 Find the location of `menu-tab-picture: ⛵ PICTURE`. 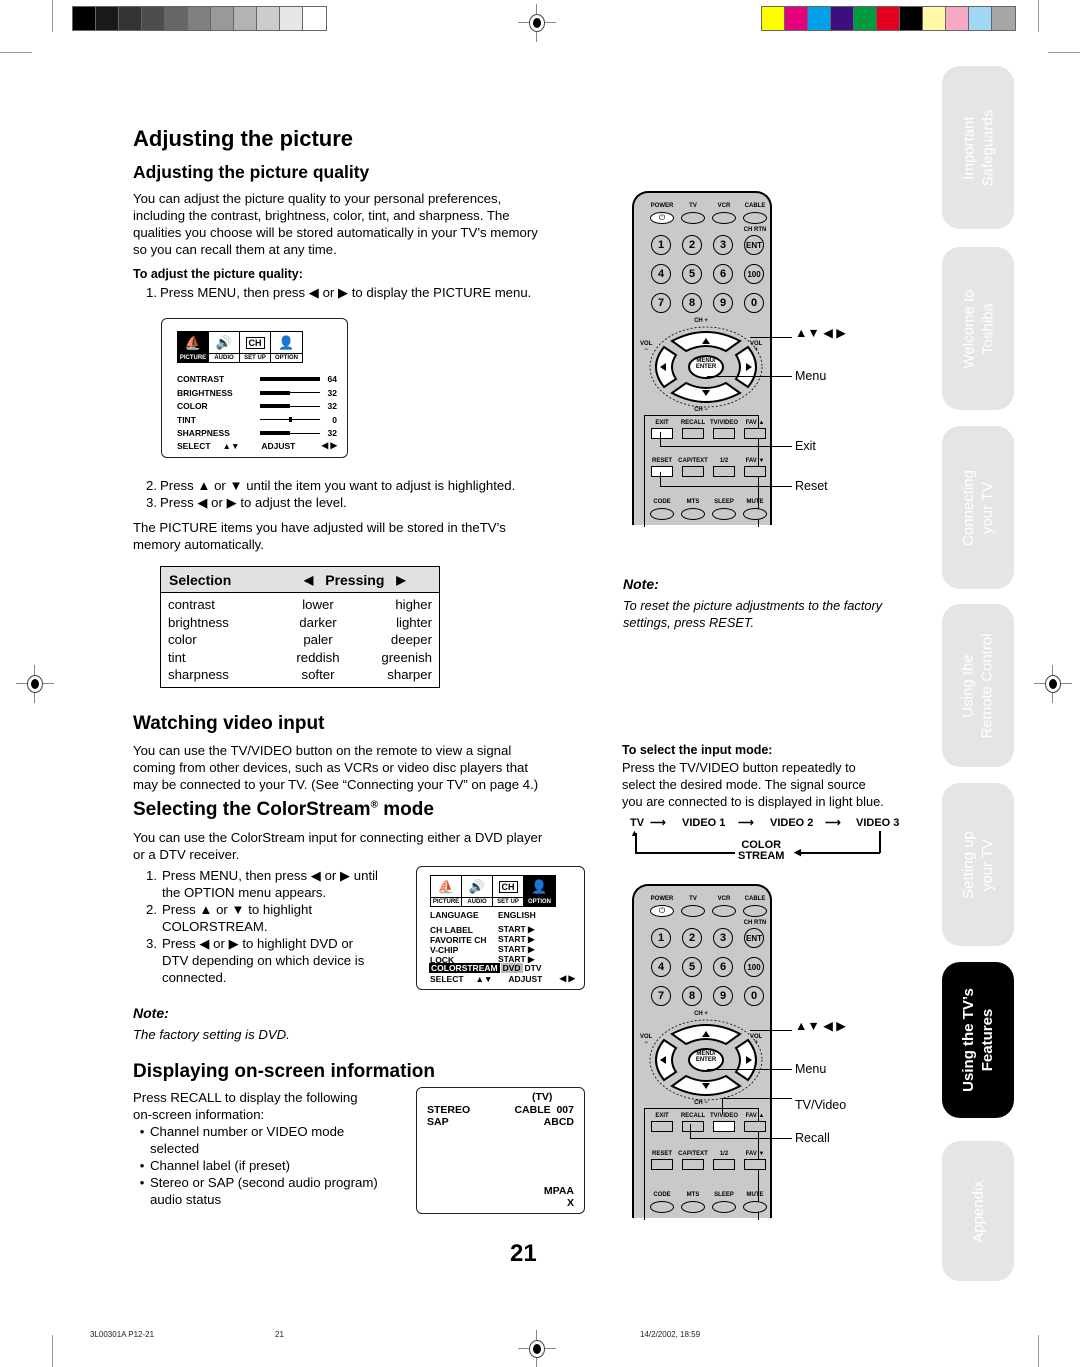

menu-tab-picture: ⛵ PICTURE is located at coordinates (193, 347).